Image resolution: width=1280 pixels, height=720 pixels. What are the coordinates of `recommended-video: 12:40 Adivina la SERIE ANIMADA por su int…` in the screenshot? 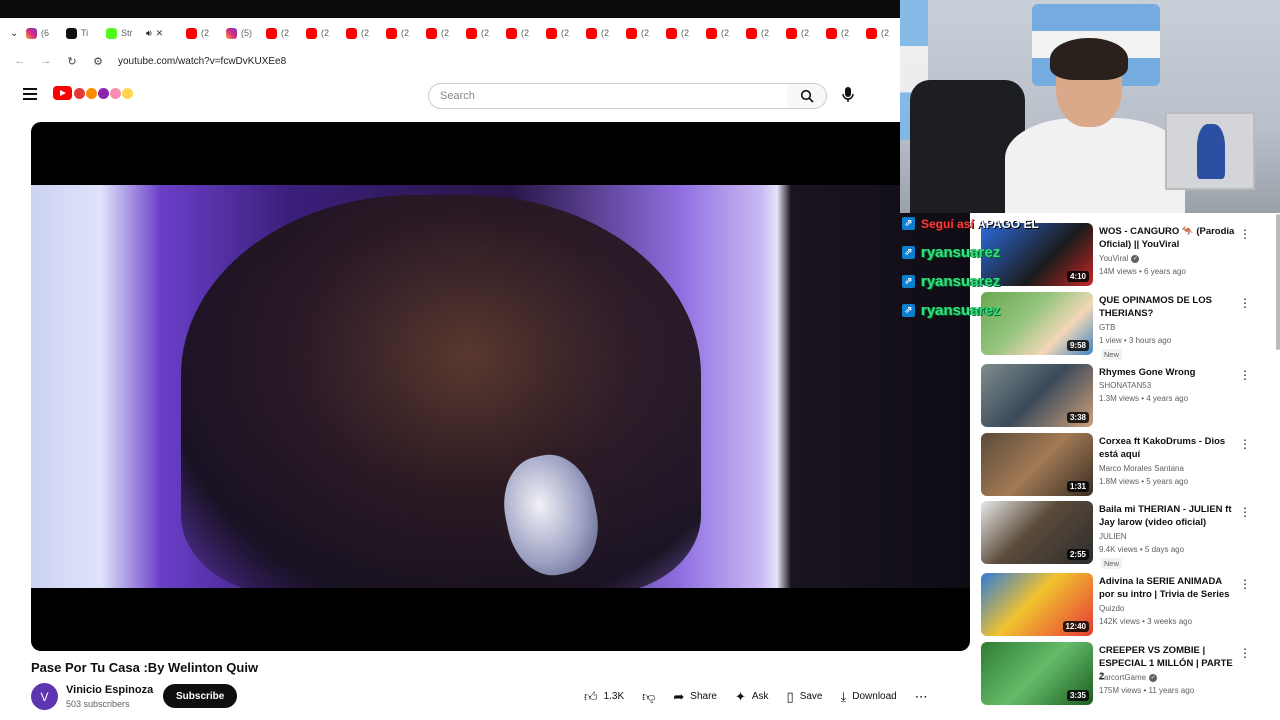 It's located at (1126, 606).